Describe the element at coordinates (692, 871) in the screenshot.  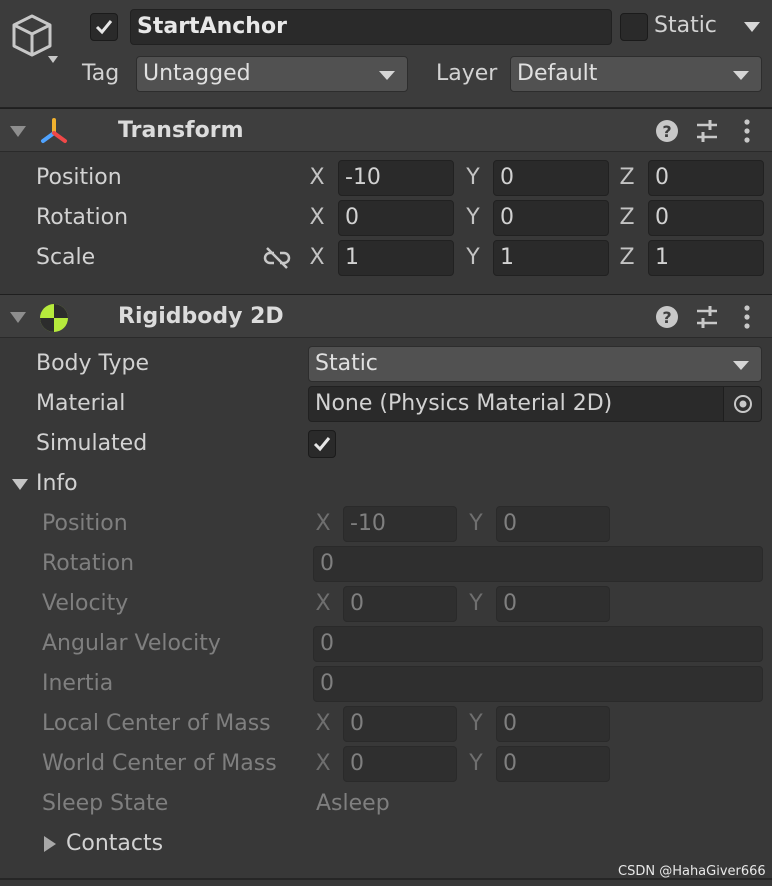
I see `watermark: CSDN @HahaGiver666` at that location.